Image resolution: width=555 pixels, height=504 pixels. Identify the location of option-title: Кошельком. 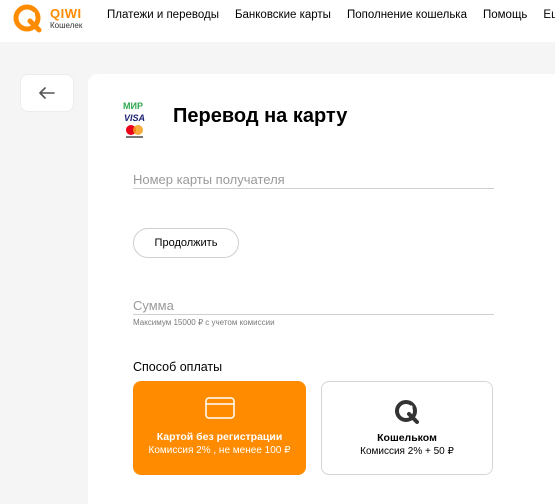
(407, 438).